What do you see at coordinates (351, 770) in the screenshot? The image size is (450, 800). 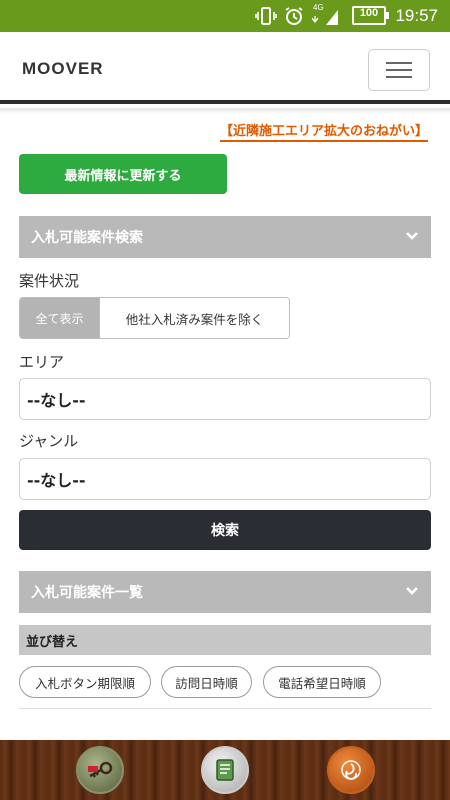 I see `triskele-cap-icon` at bounding box center [351, 770].